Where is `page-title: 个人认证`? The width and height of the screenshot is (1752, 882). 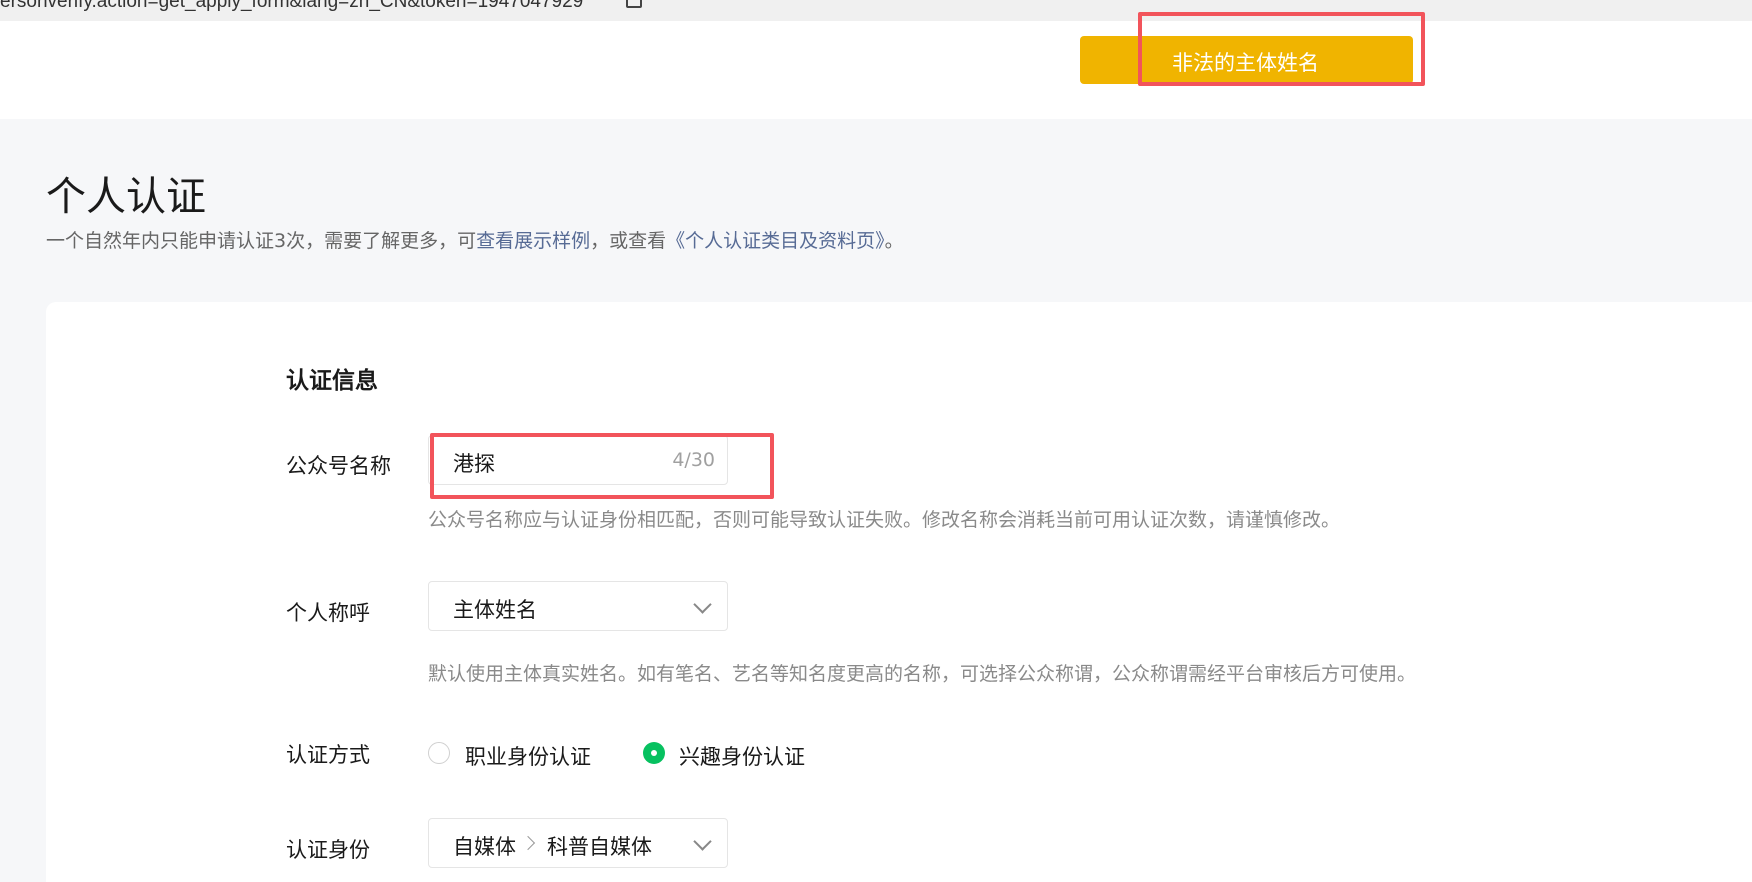 page-title: 个人认证 is located at coordinates (126, 197).